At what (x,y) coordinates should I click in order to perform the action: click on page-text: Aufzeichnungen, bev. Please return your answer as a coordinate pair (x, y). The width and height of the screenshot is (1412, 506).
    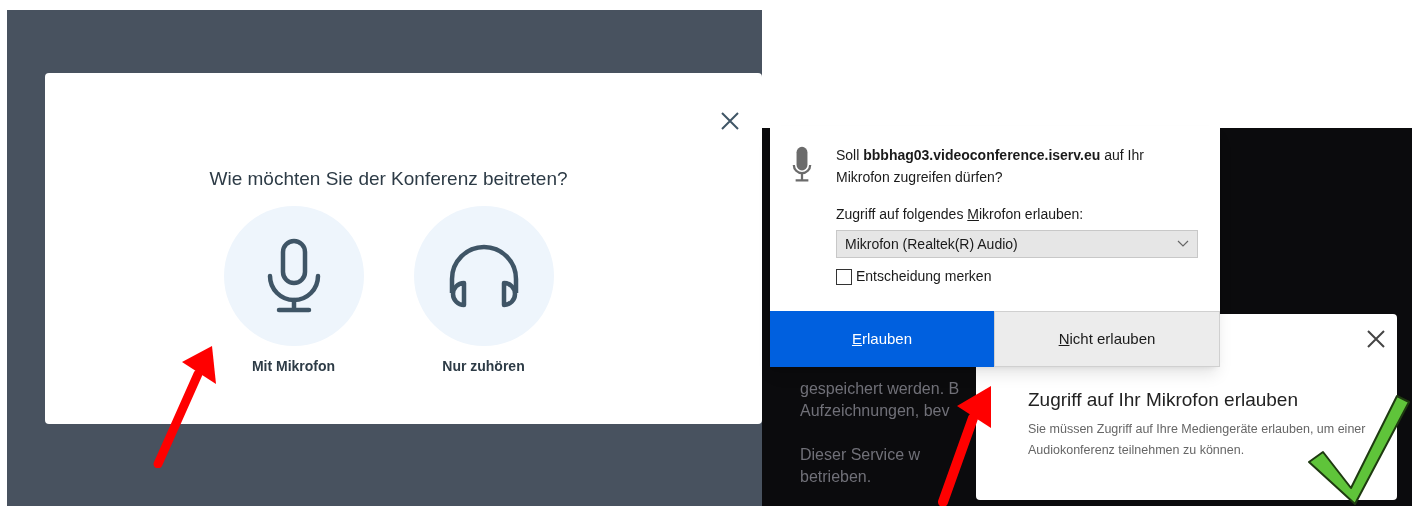
    Looking at the image, I should click on (875, 411).